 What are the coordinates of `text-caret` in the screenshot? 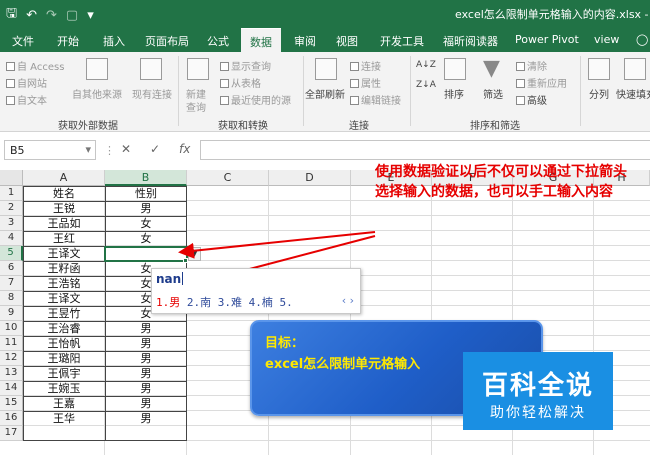 It's located at (183, 278).